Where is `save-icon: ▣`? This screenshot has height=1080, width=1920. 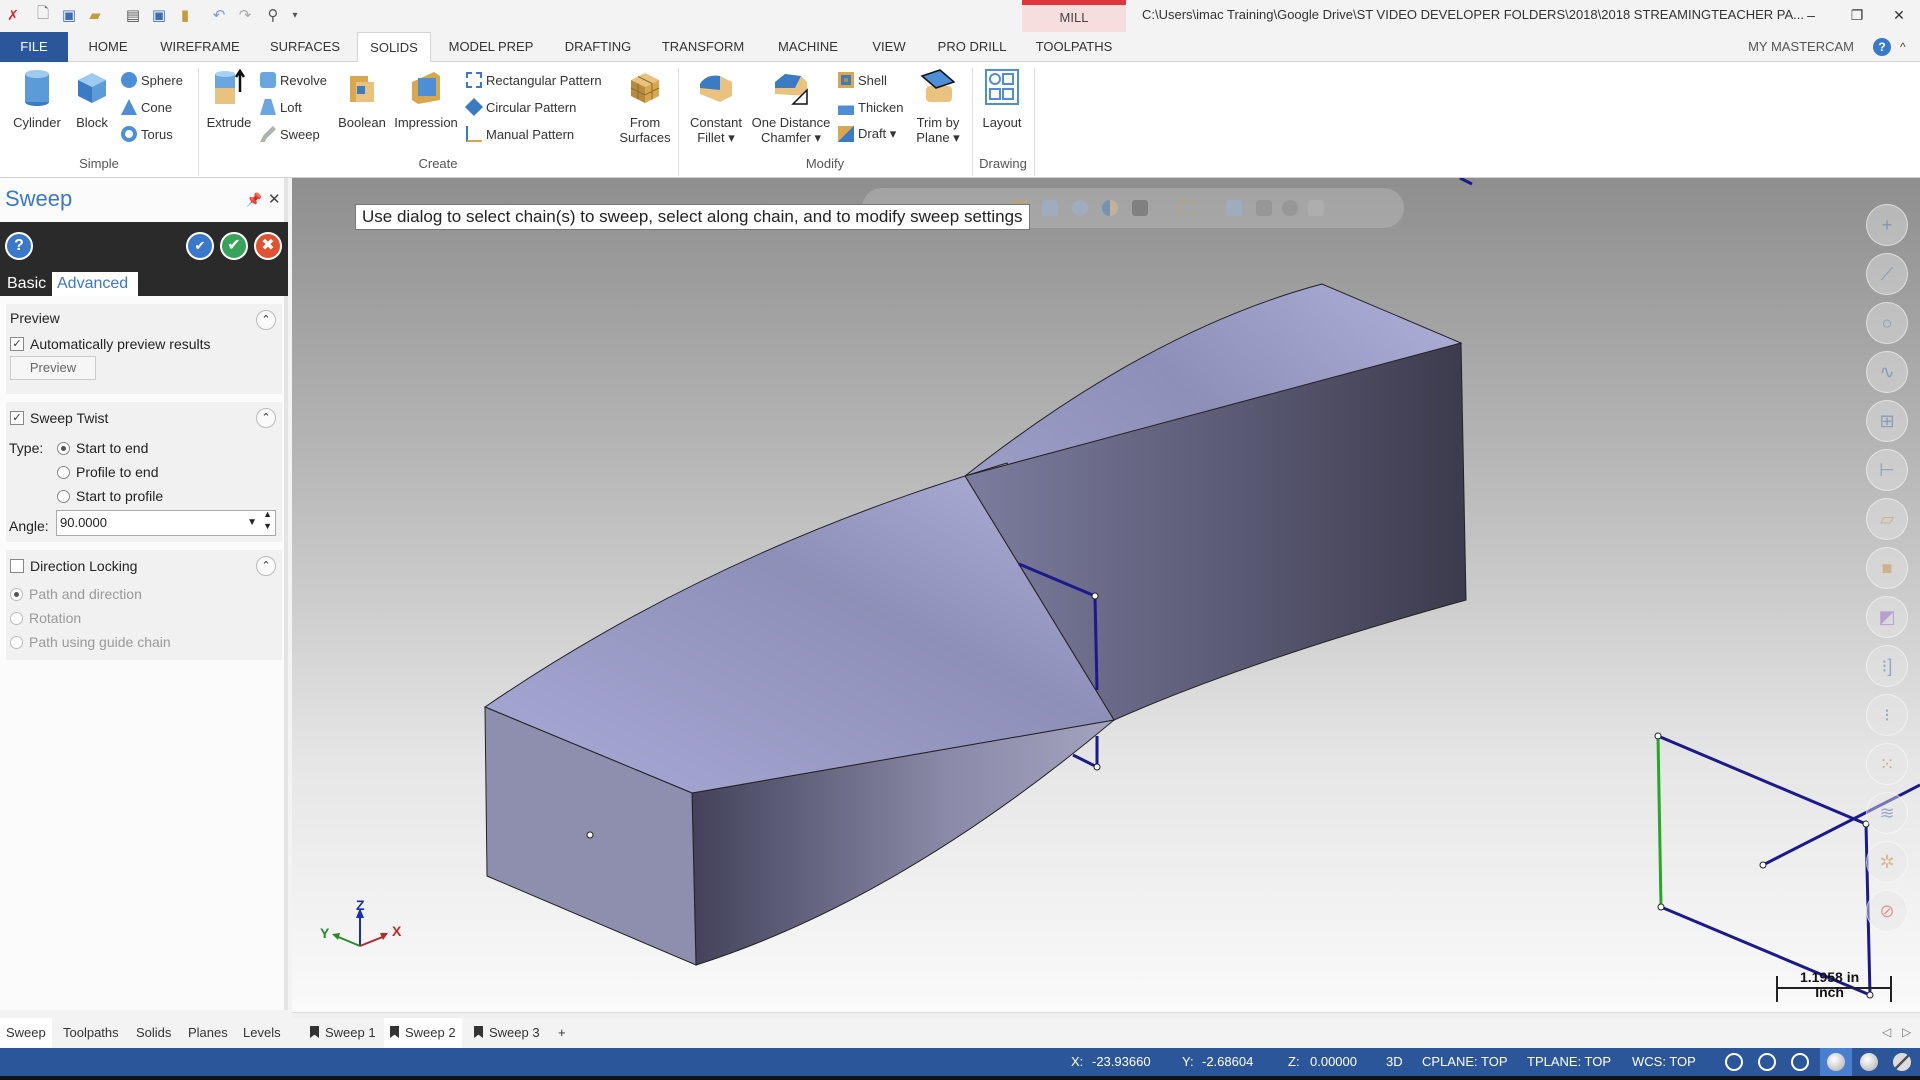
save-icon: ▣ is located at coordinates (69, 15).